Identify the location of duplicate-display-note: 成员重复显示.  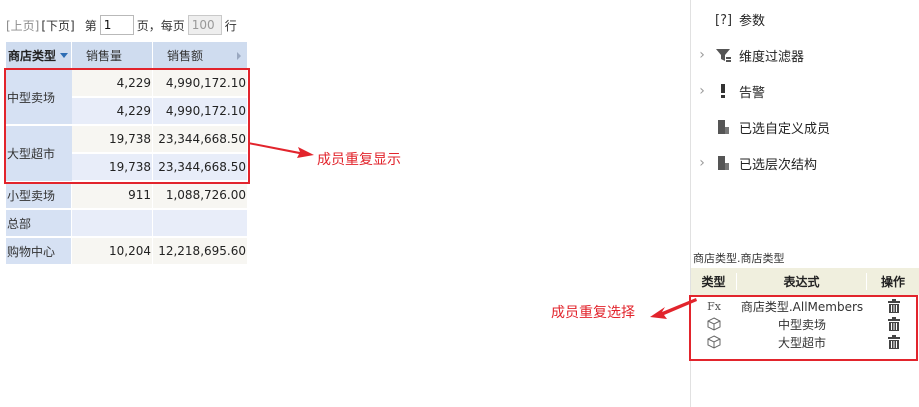
(359, 160).